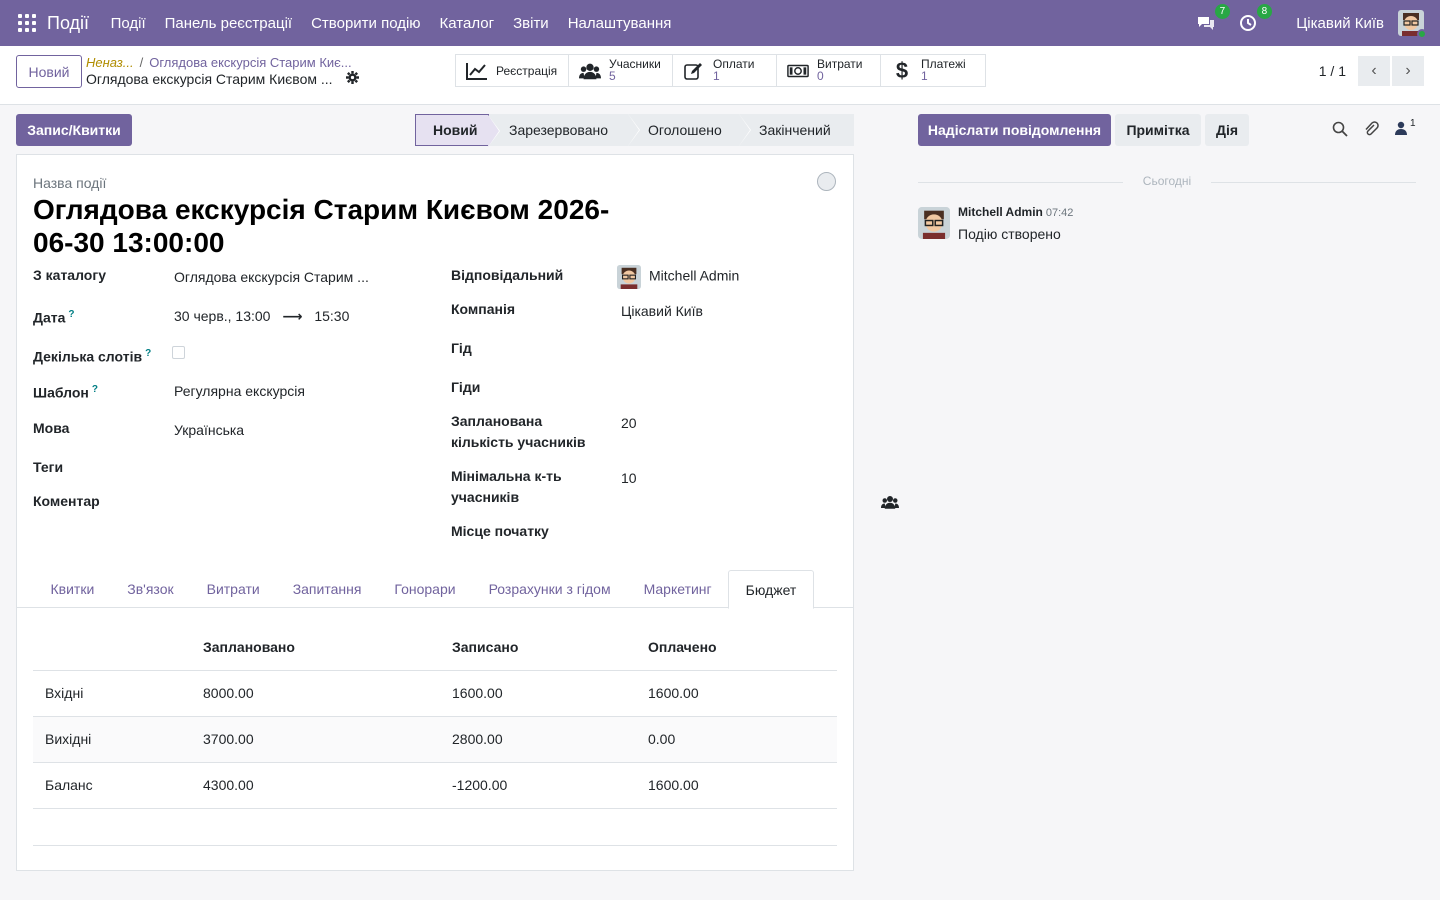  I want to click on responsible-name: Mitchell Admin, so click(694, 275).